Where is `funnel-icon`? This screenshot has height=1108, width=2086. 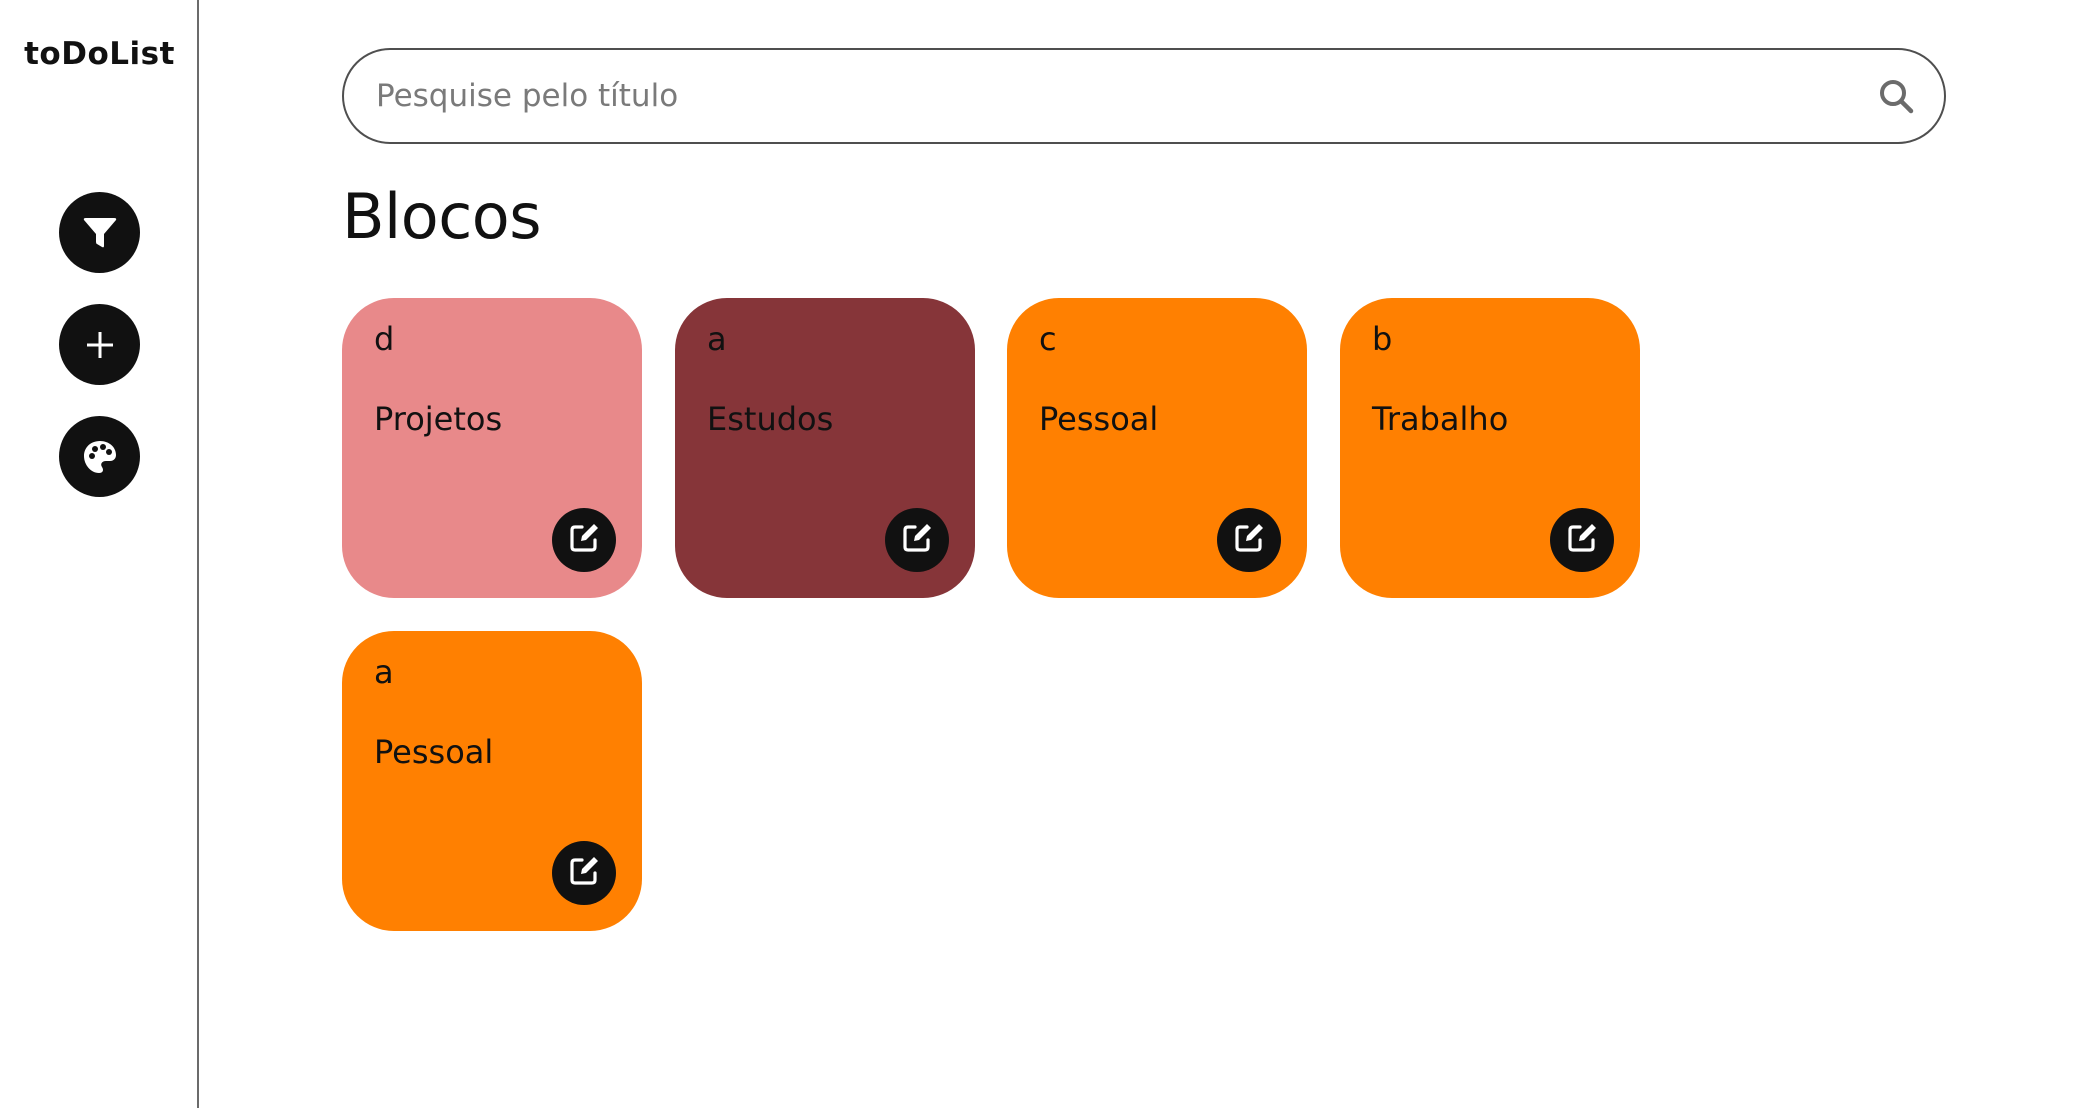
funnel-icon is located at coordinates (100, 233).